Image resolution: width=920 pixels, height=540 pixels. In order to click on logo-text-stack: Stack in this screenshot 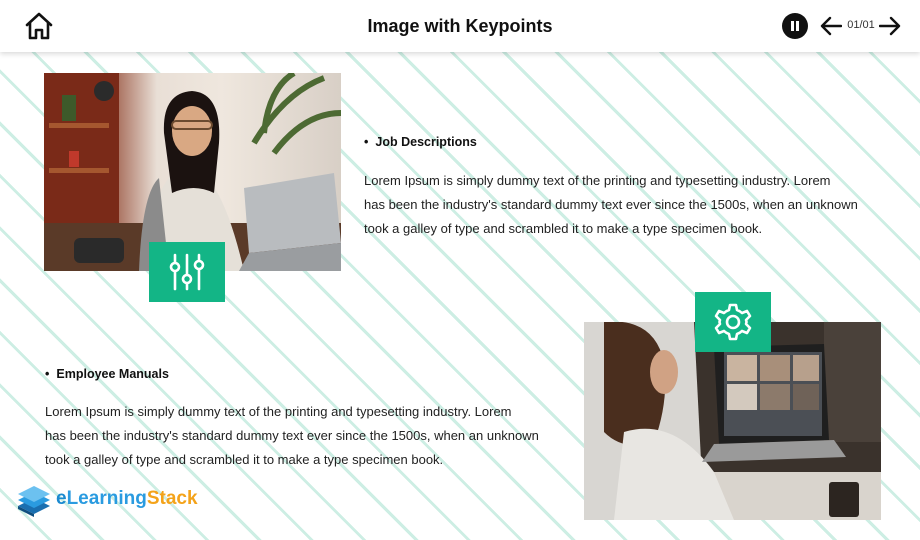, I will do `click(172, 498)`.